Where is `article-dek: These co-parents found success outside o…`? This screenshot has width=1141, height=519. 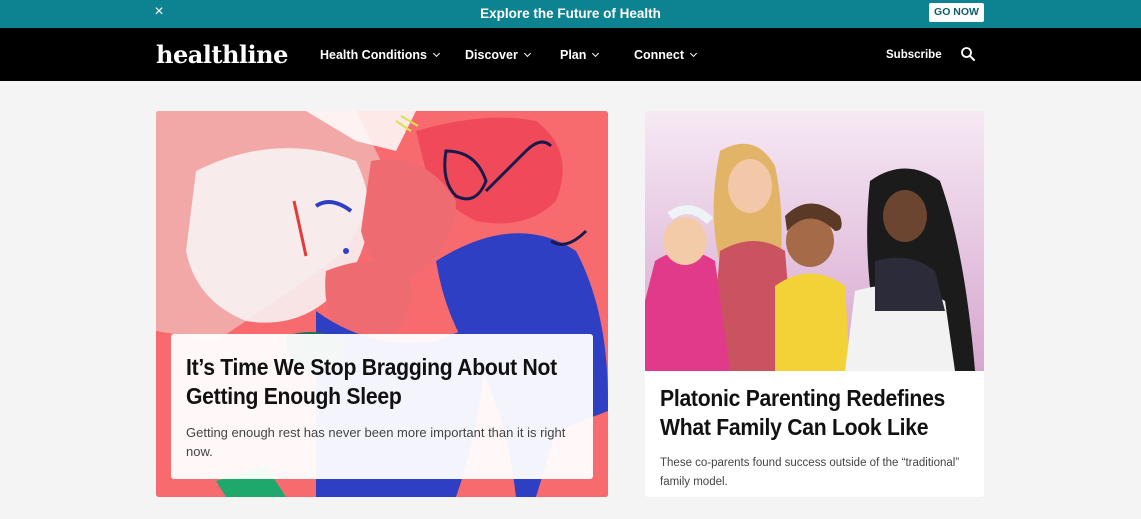
article-dek: These co-parents found success outside o… is located at coordinates (810, 472).